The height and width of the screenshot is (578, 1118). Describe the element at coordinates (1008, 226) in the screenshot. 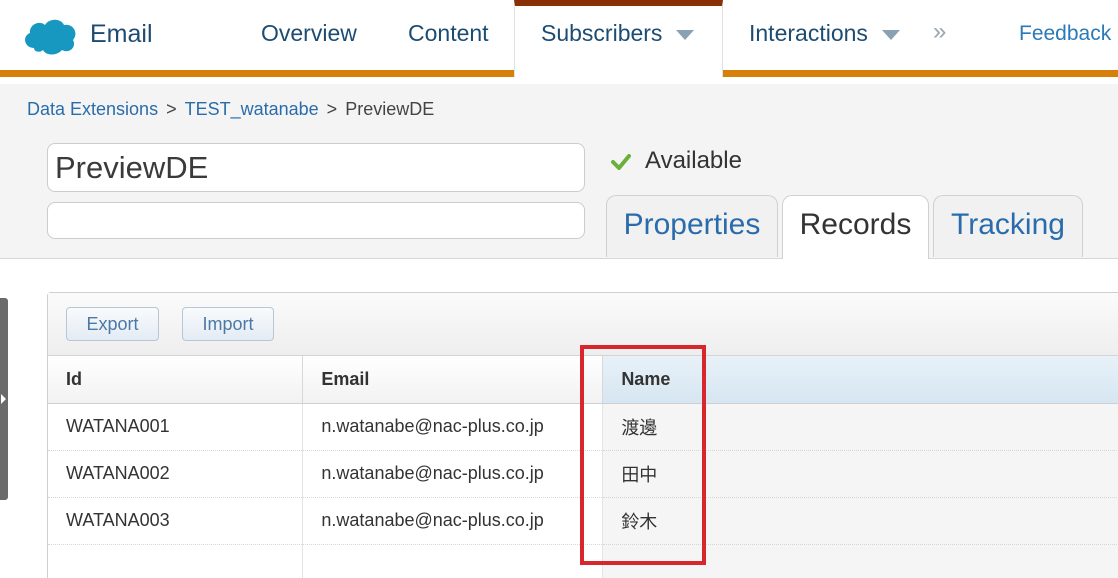

I see `tab-tracking: Tracking` at that location.